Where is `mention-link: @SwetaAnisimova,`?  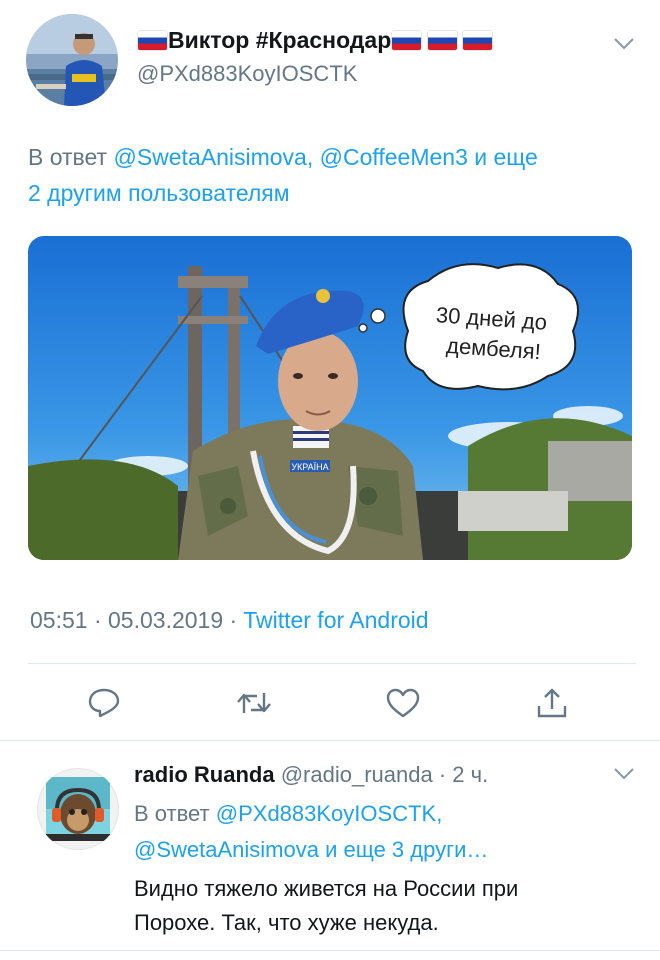
mention-link: @SwetaAnisimova, is located at coordinates (213, 157).